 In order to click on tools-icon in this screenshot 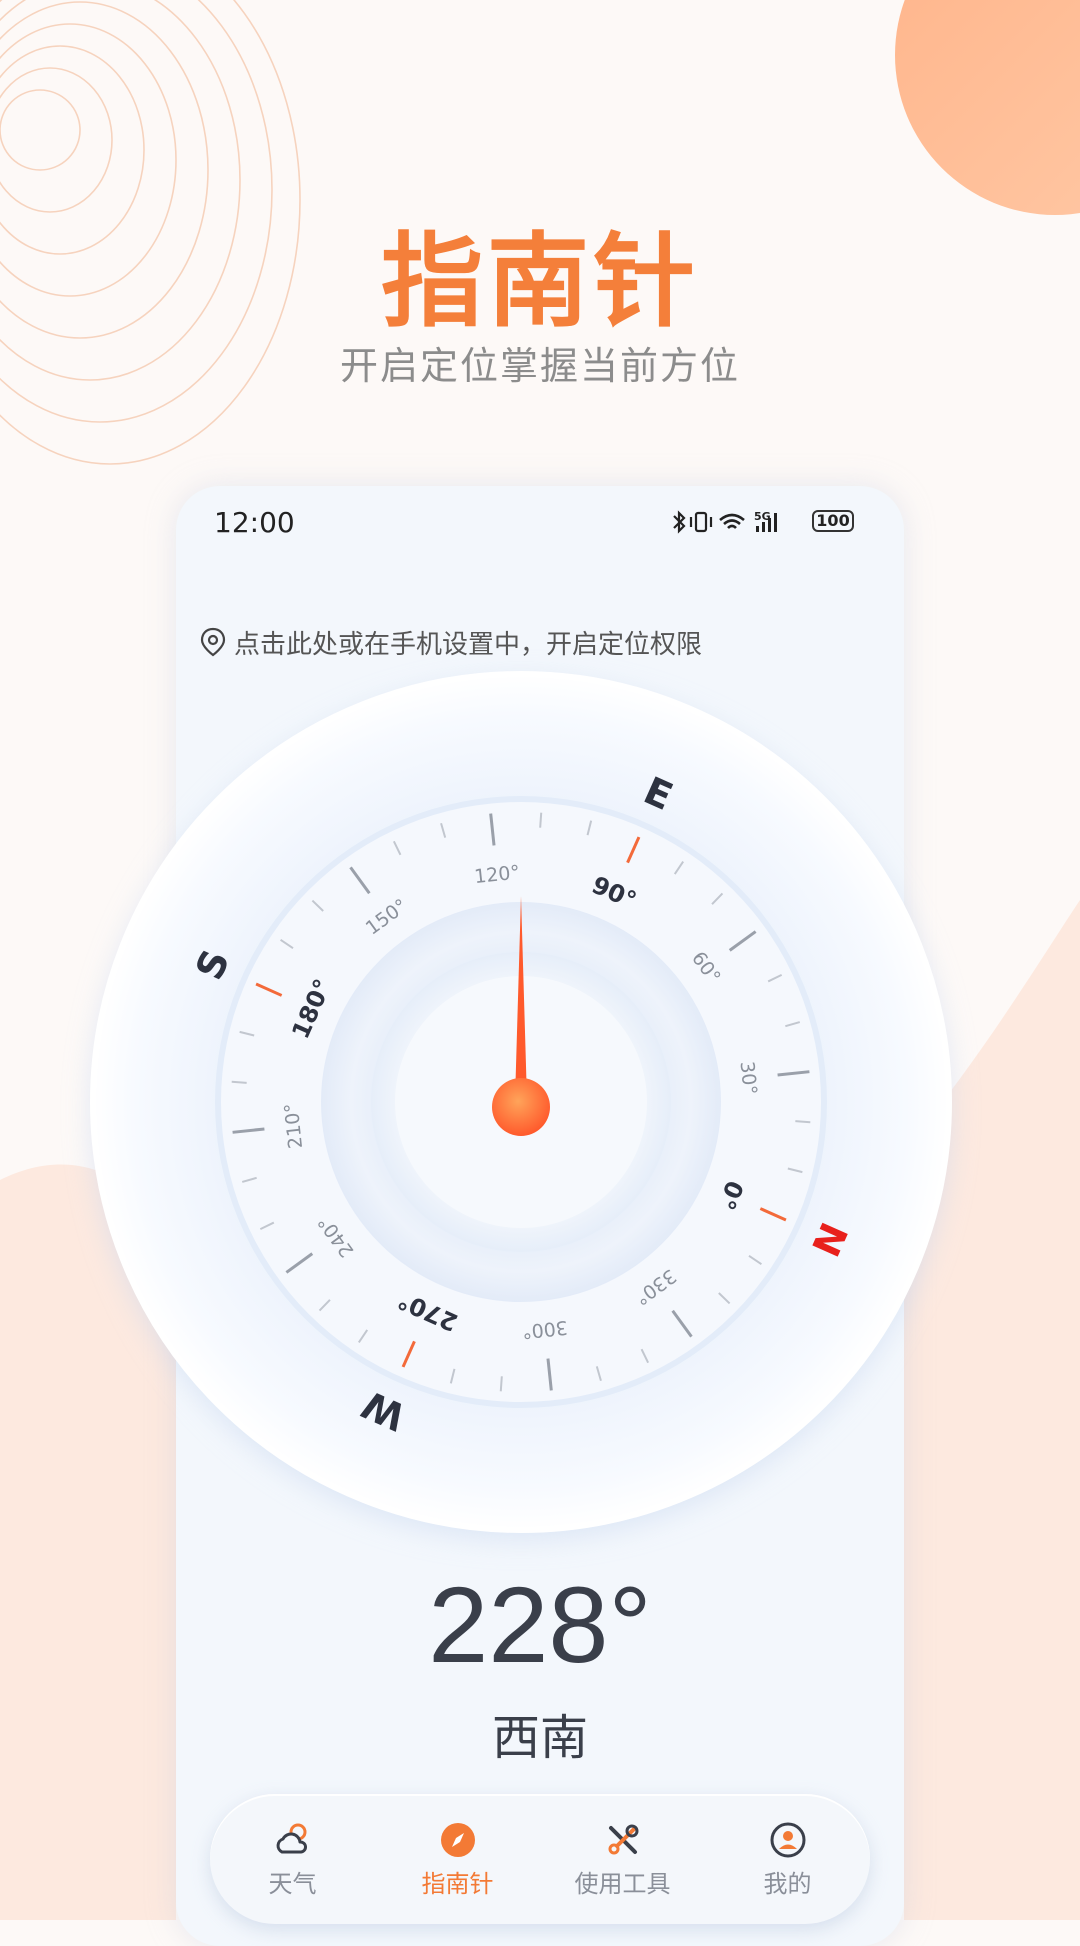, I will do `click(623, 1839)`.